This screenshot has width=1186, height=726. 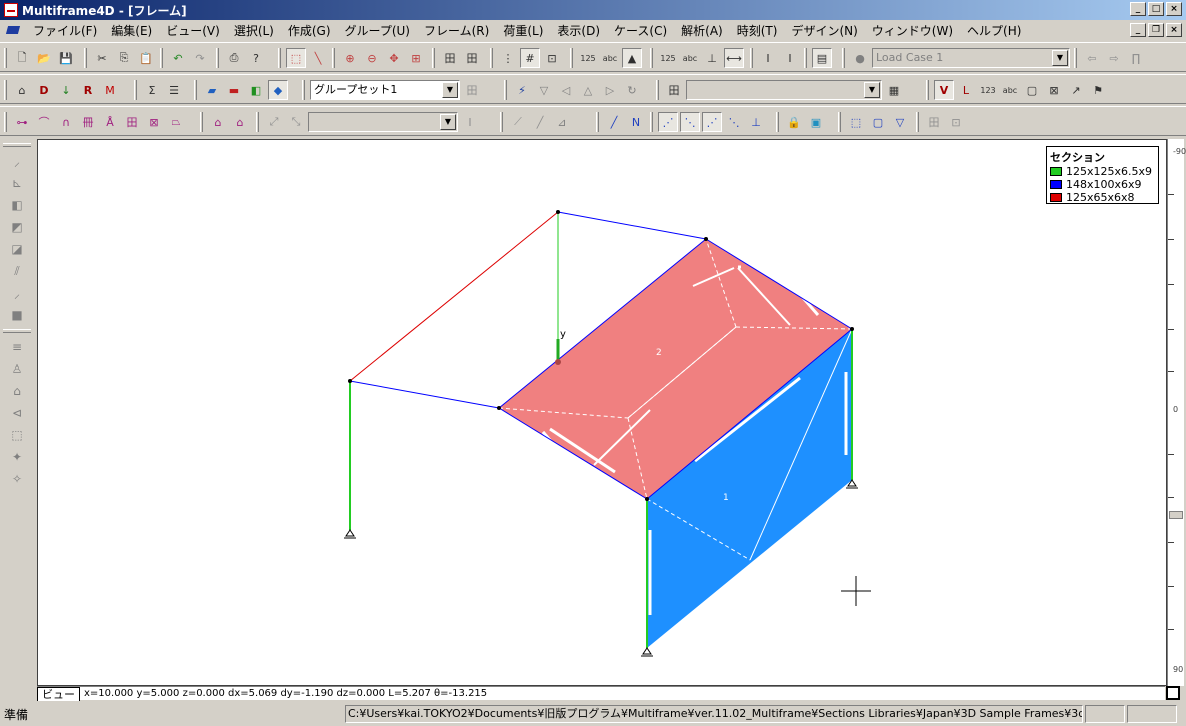 I want to click on run-icon: ●, so click(x=860, y=58).